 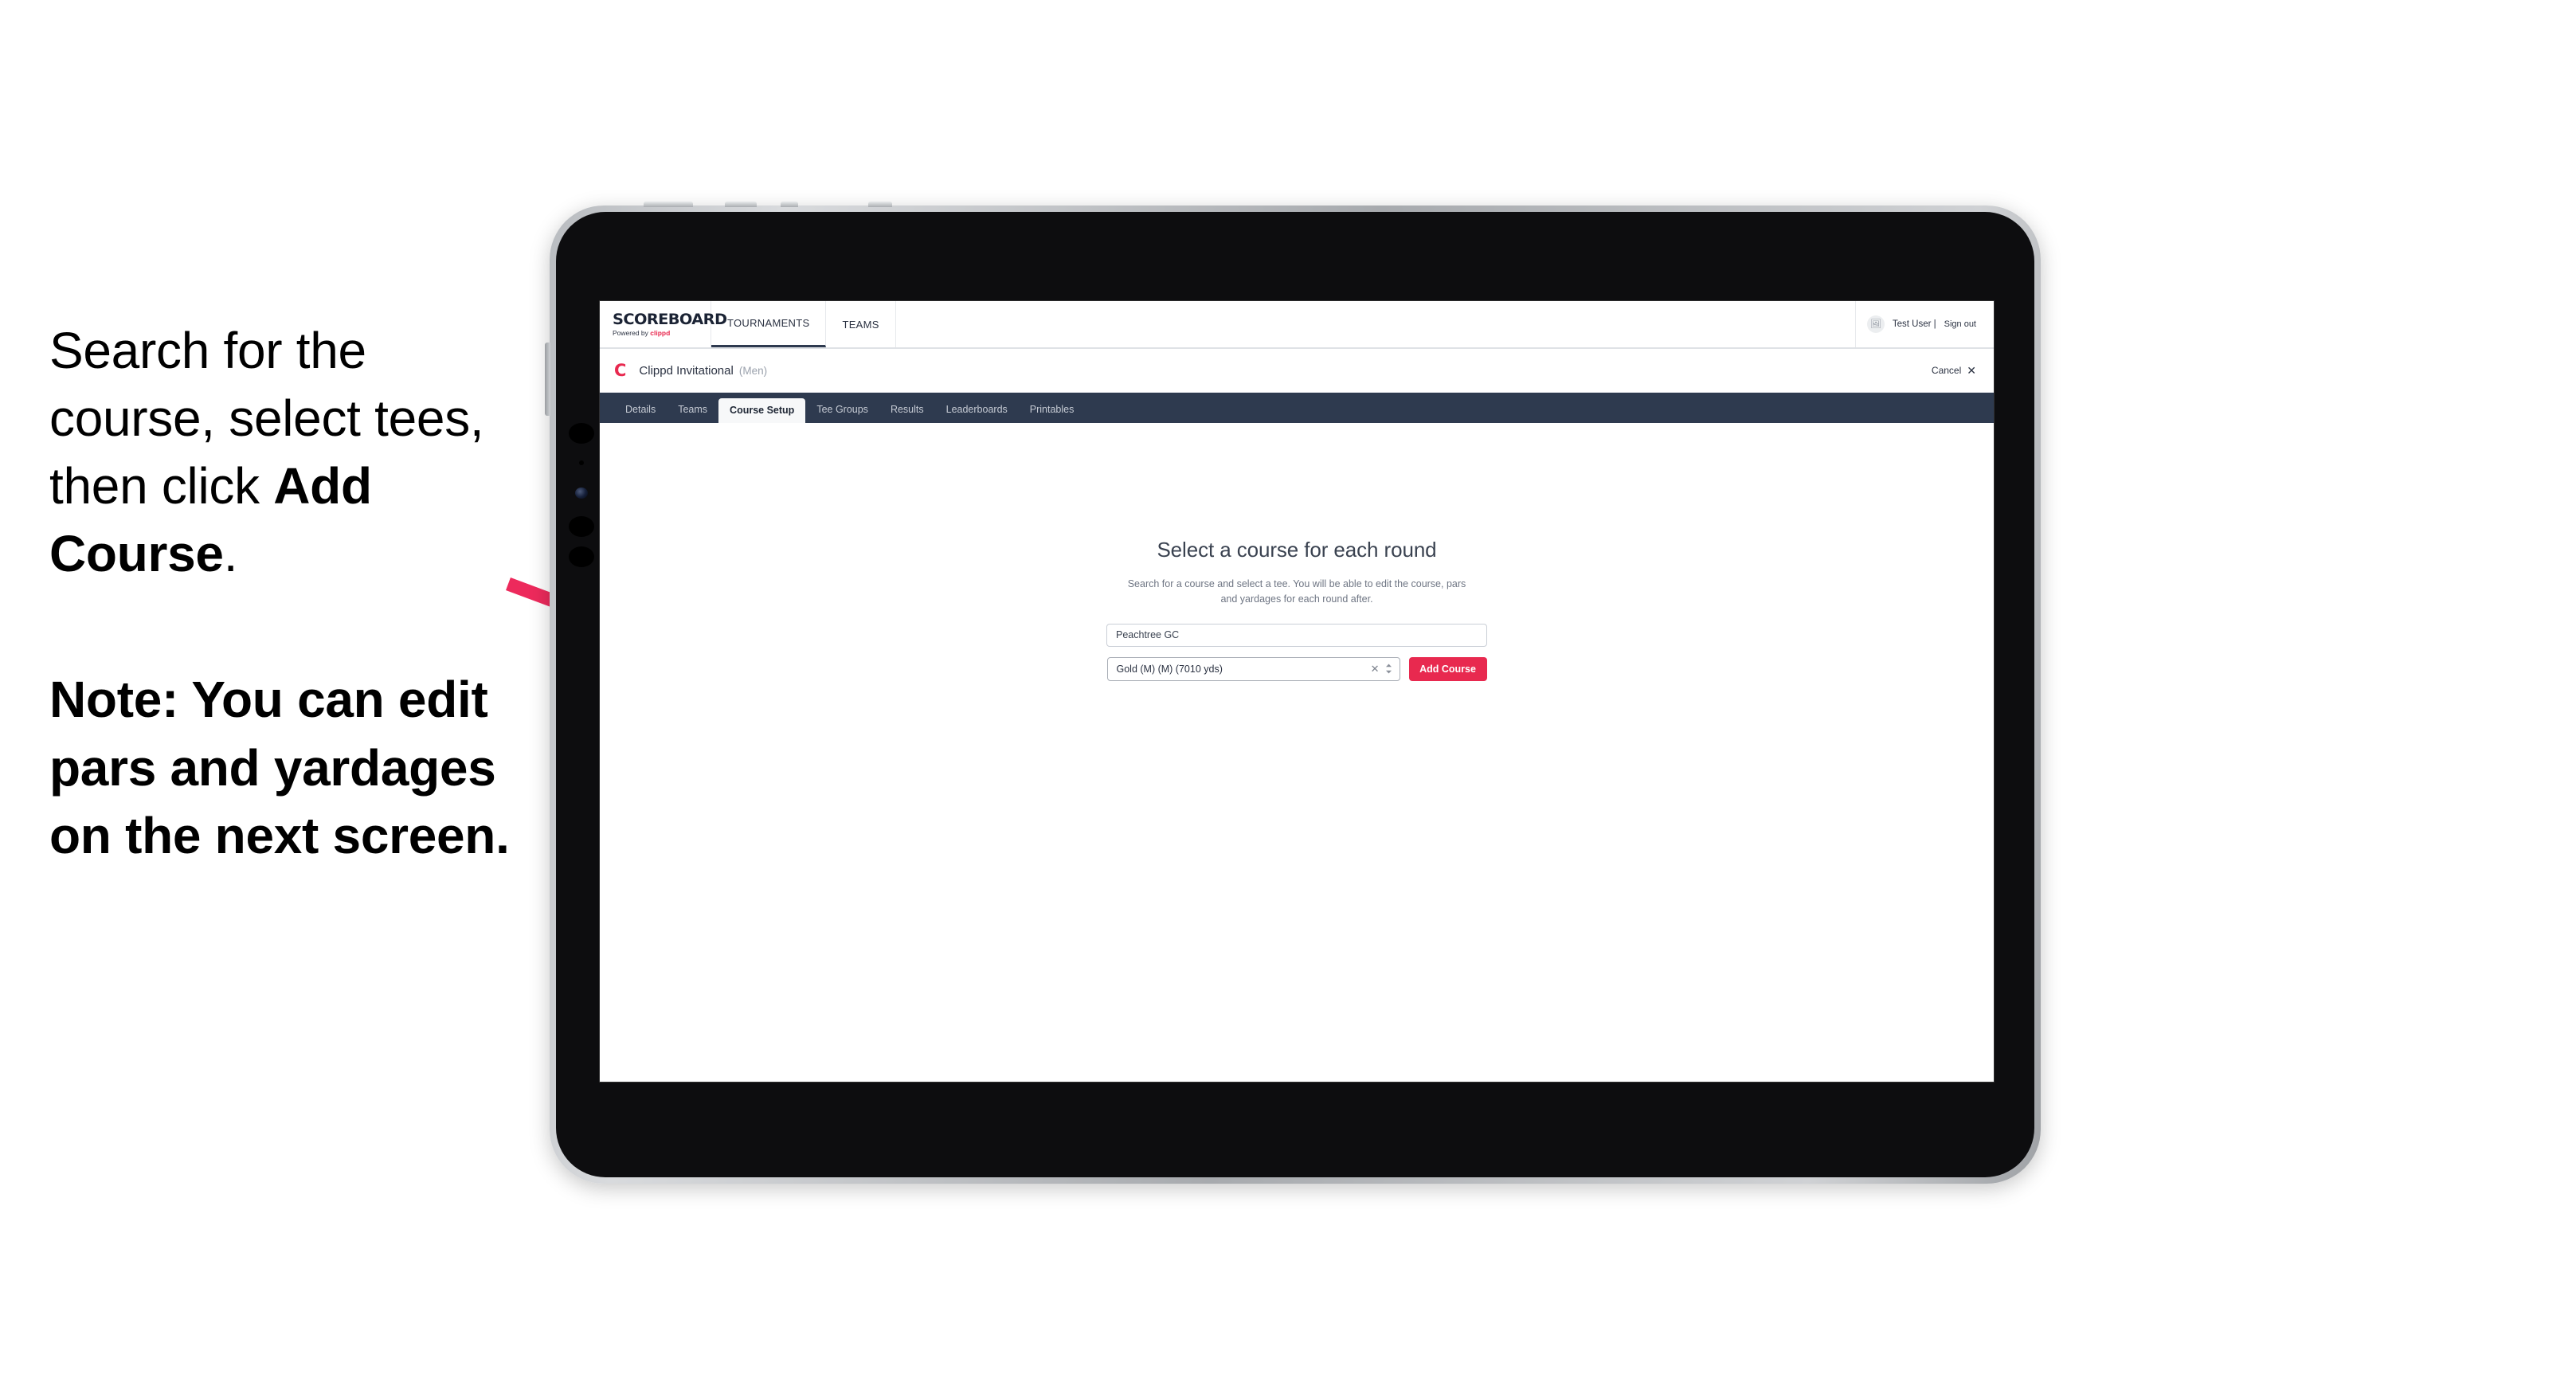 What do you see at coordinates (288, 627) in the screenshot?
I see `instruction-spacer` at bounding box center [288, 627].